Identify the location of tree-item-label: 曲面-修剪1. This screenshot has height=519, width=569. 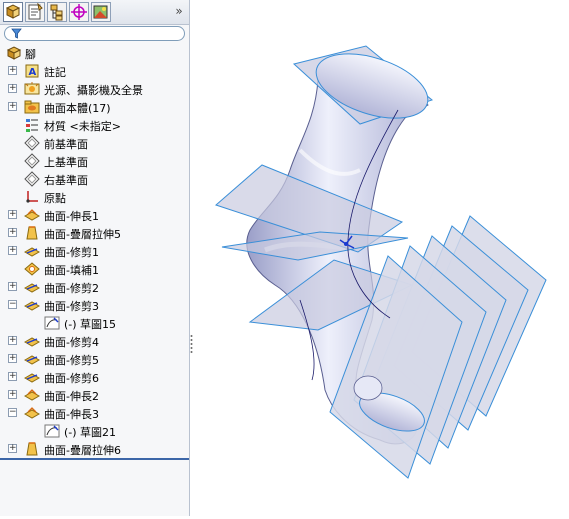
(71, 252).